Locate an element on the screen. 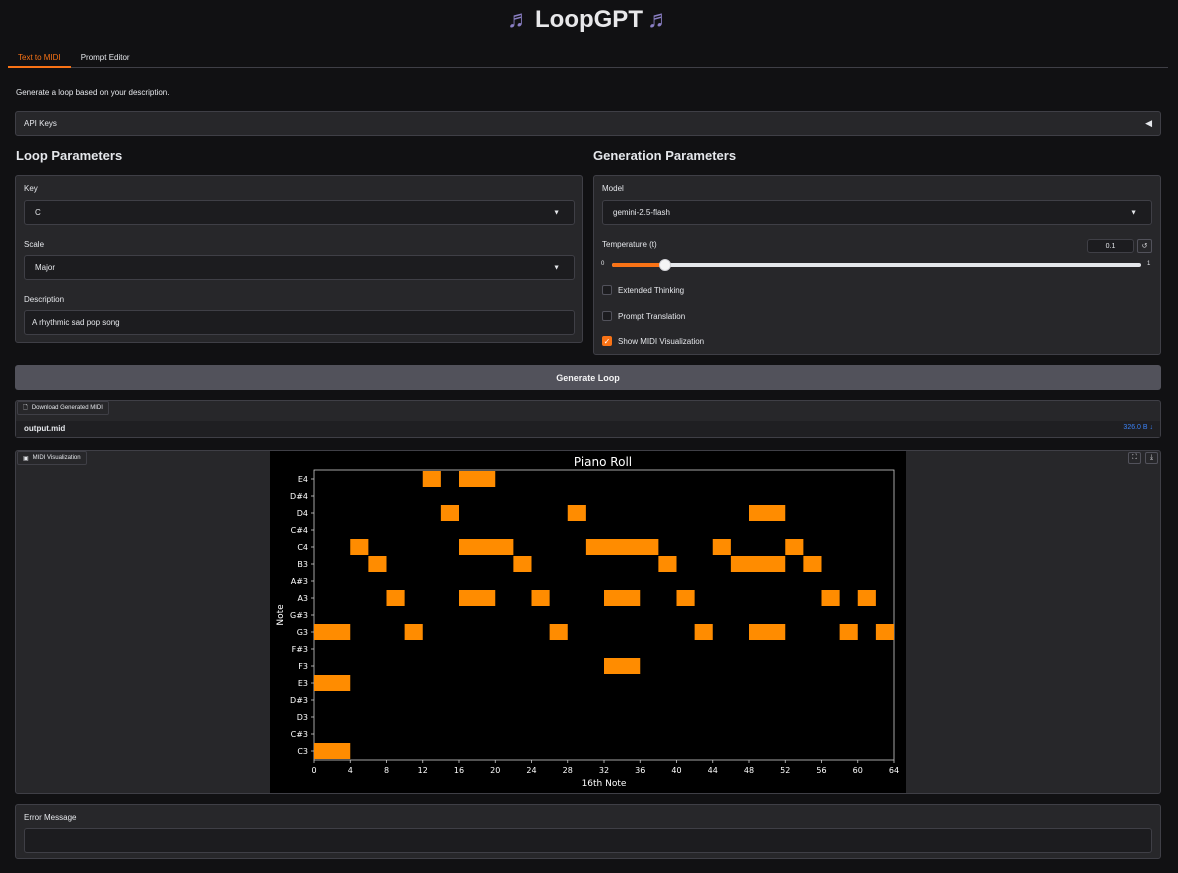 Image resolution: width=1178 pixels, height=873 pixels. app-title: ♬ LoopGPT ♬ is located at coordinates (589, 20).